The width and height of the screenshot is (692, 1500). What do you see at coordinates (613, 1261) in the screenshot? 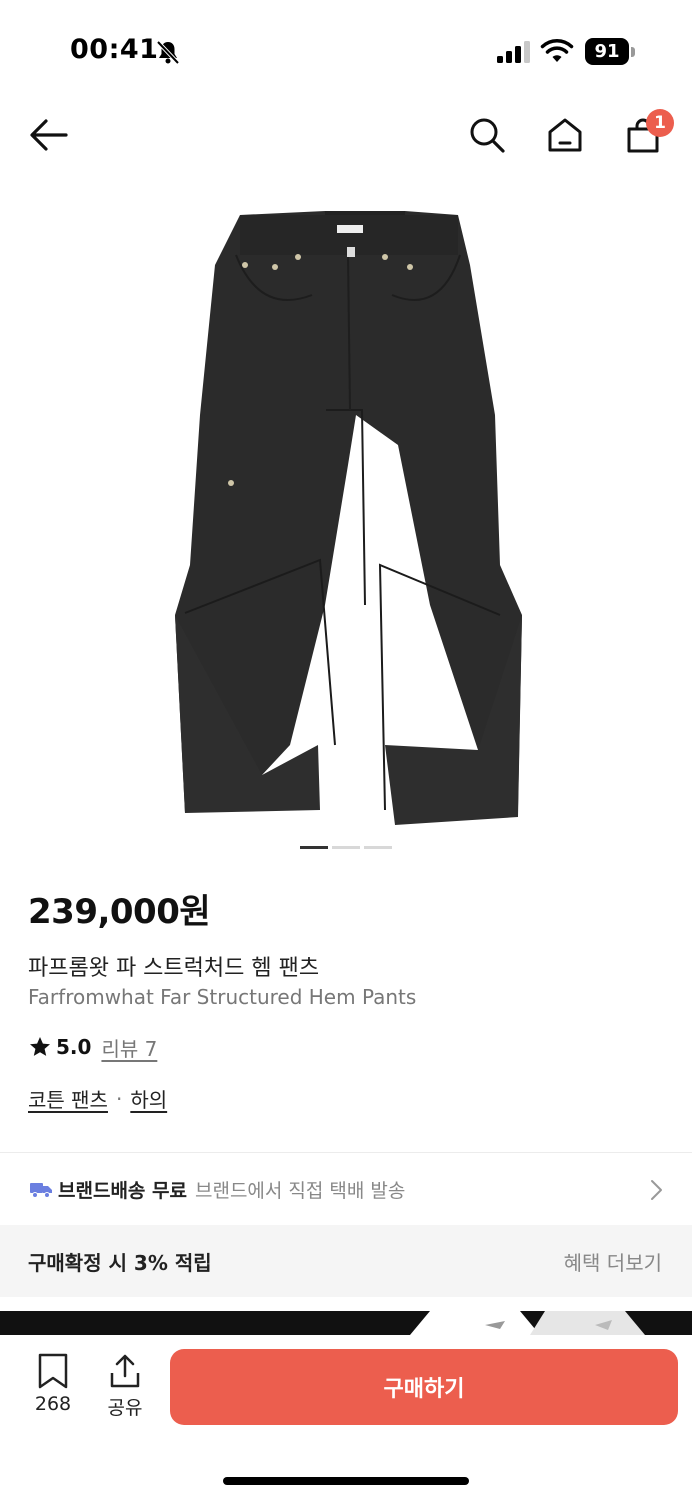
I see `benefit-more-link: 혜택 더보기` at bounding box center [613, 1261].